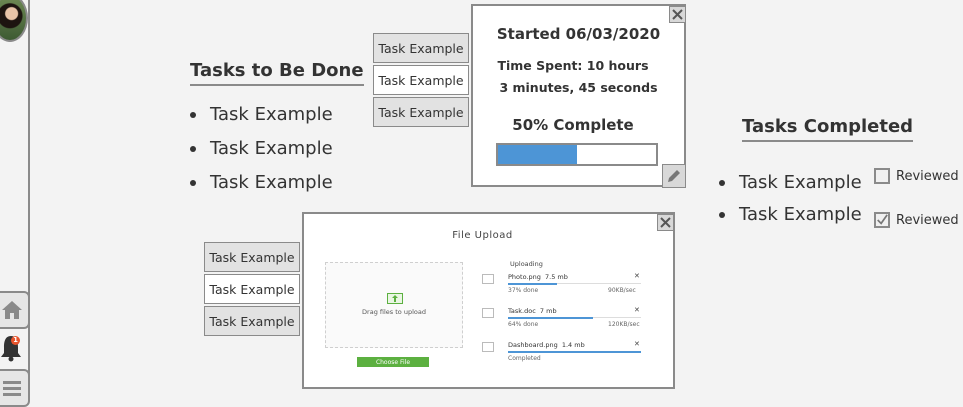 Image resolution: width=963 pixels, height=407 pixels. What do you see at coordinates (393, 362) in the screenshot?
I see `choose-file-button: Choose File` at bounding box center [393, 362].